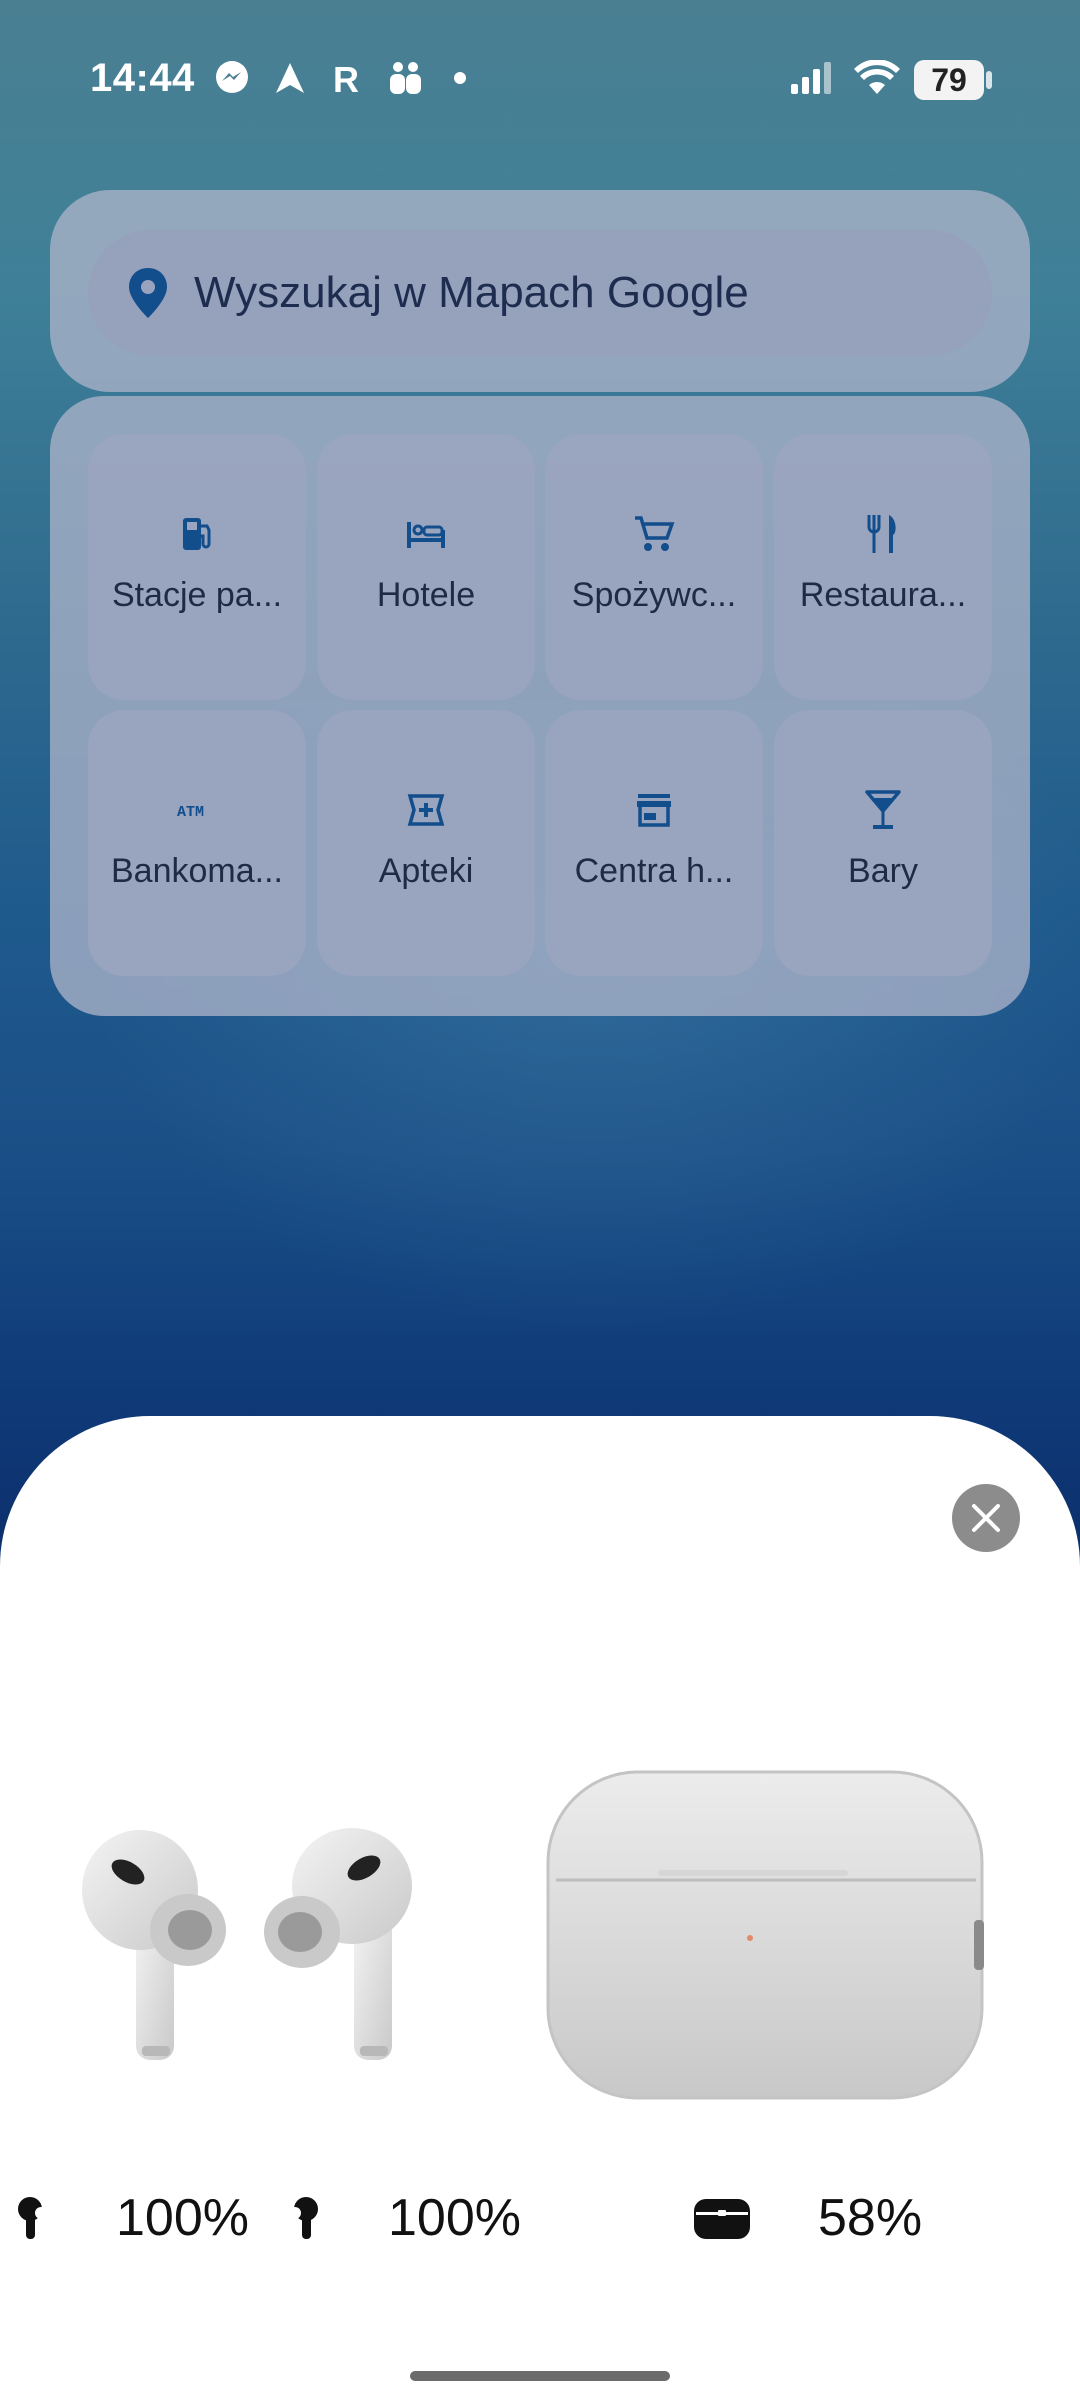 The height and width of the screenshot is (2404, 1080). Describe the element at coordinates (426, 594) in the screenshot. I see `category-label: Hotele` at that location.